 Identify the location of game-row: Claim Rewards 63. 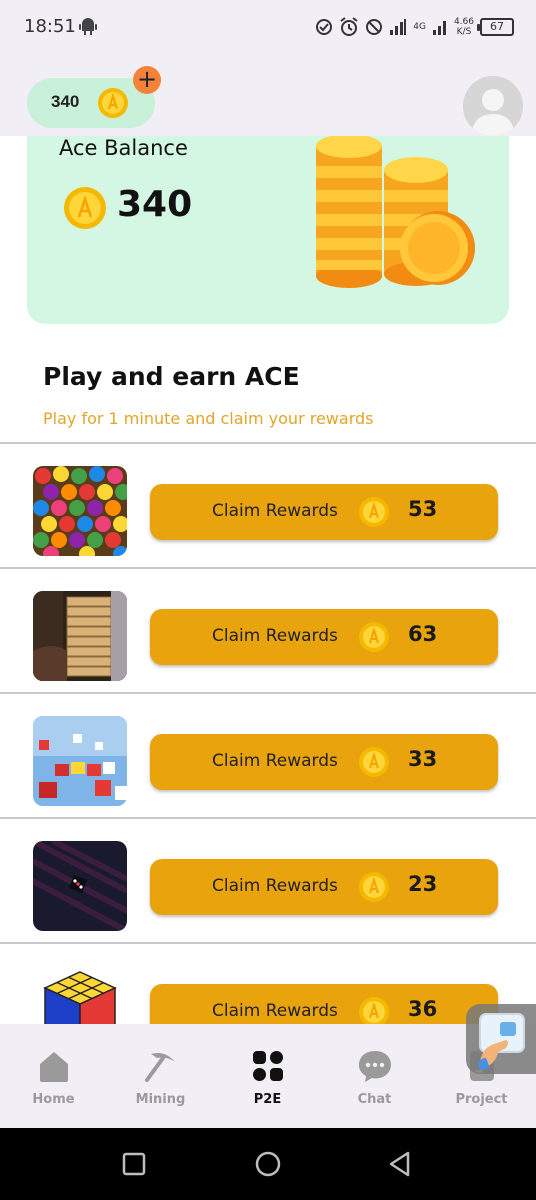
(268, 631).